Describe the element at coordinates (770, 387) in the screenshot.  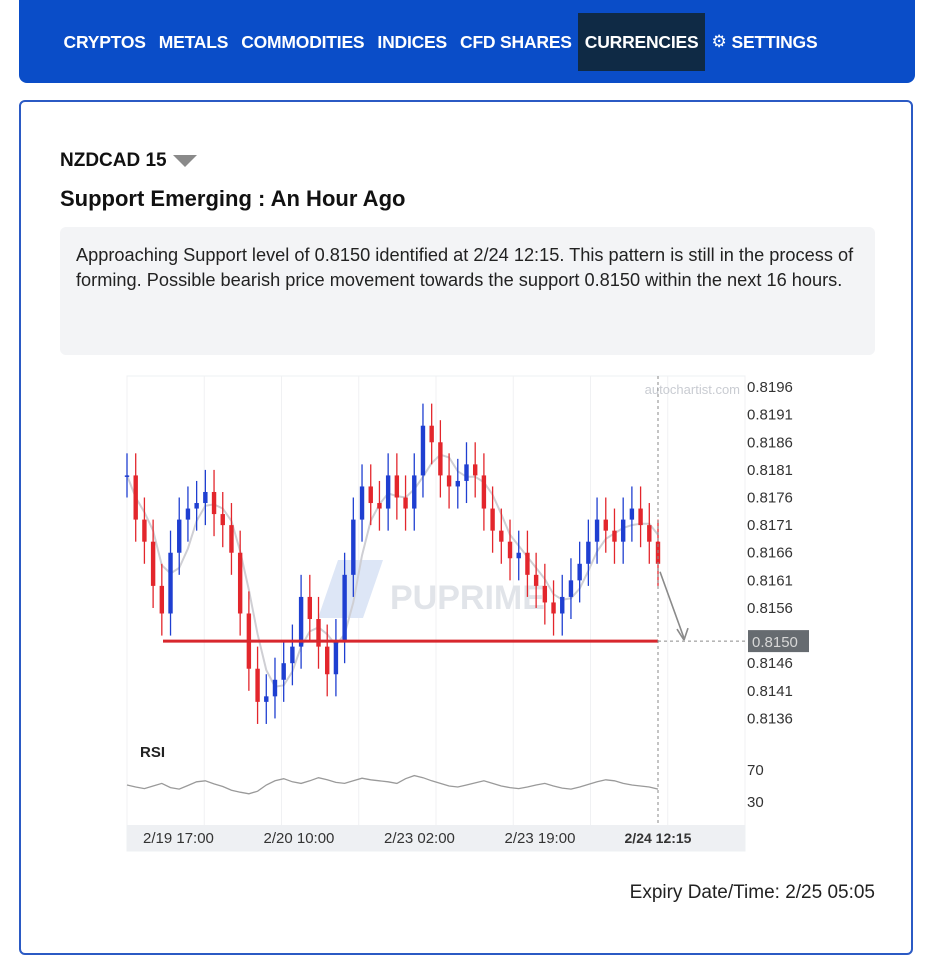
I see `y-tick-label: 0.8196` at that location.